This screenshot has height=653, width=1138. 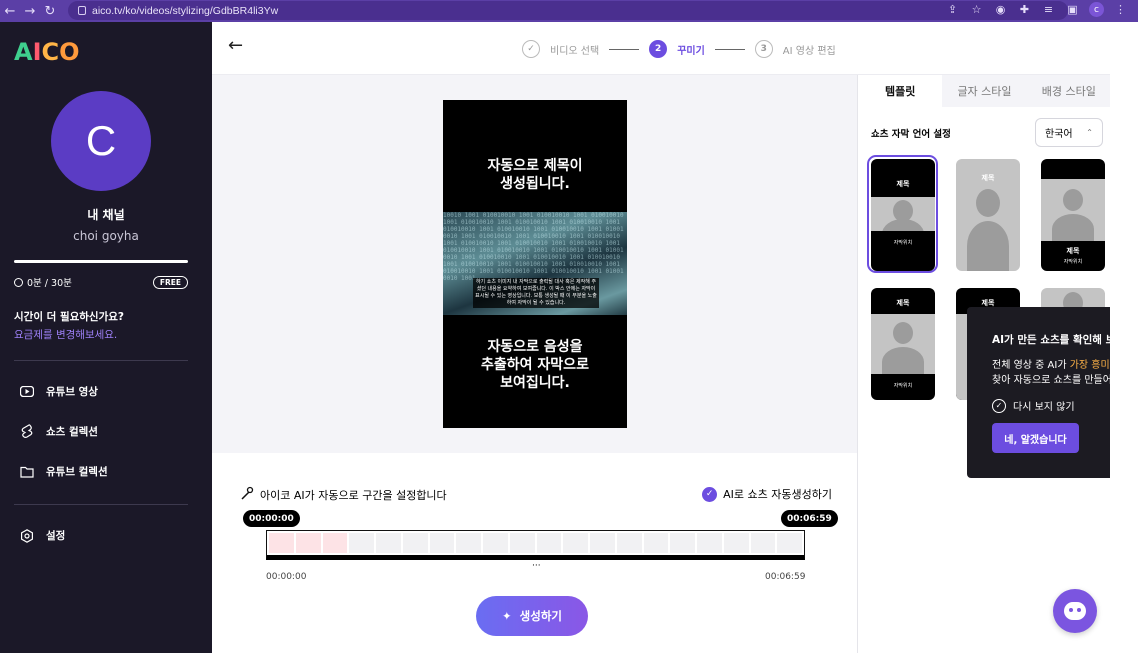 I want to click on step-2-label: 꾸미기, so click(x=691, y=49).